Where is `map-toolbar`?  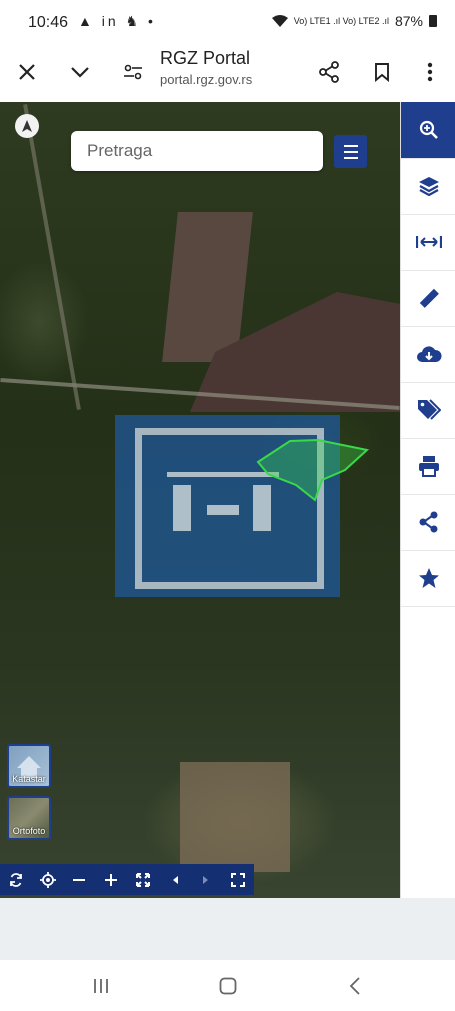
map-toolbar is located at coordinates (127, 879).